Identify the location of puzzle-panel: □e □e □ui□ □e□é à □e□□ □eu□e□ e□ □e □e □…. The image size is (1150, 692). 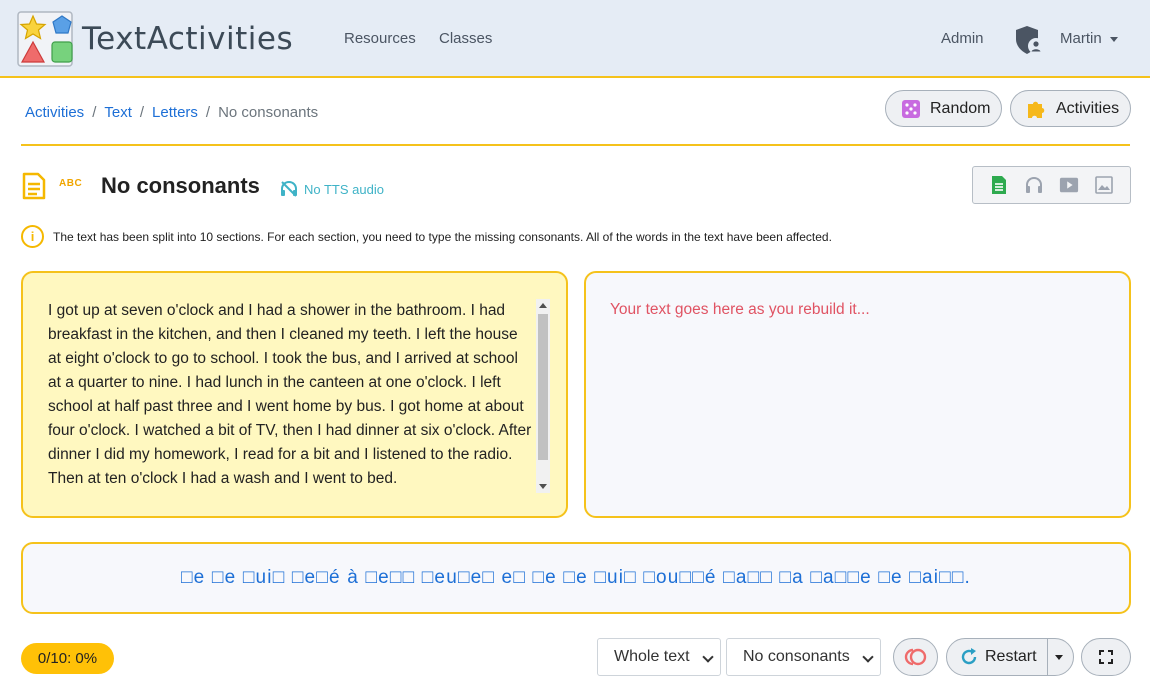
(576, 578).